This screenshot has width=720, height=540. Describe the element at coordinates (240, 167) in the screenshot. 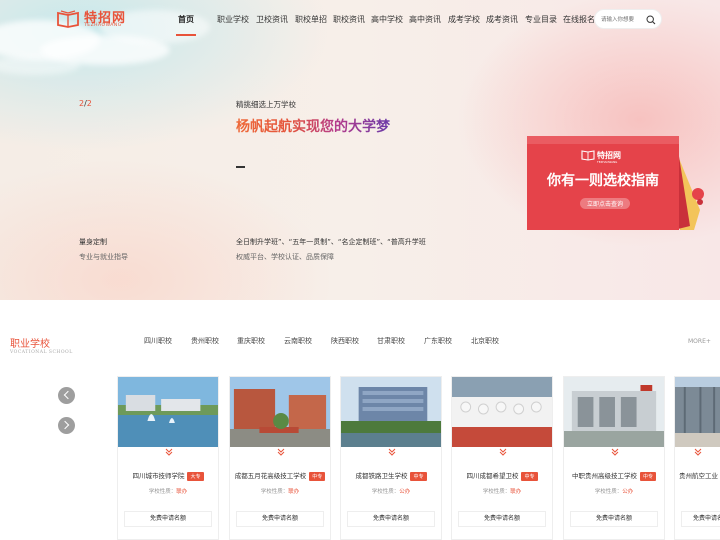

I see `hero-divider` at that location.